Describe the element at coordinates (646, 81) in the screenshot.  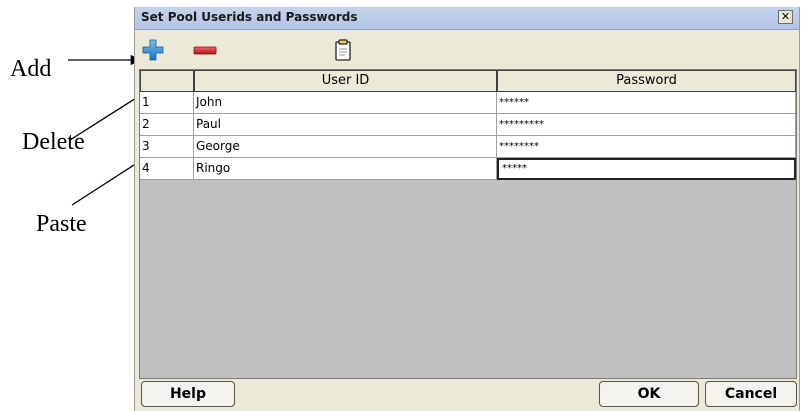
I see `column-header-password: Password` at that location.